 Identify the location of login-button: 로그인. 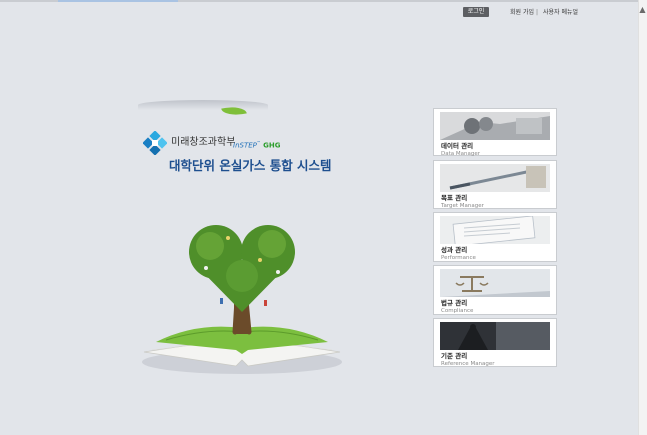
(476, 12).